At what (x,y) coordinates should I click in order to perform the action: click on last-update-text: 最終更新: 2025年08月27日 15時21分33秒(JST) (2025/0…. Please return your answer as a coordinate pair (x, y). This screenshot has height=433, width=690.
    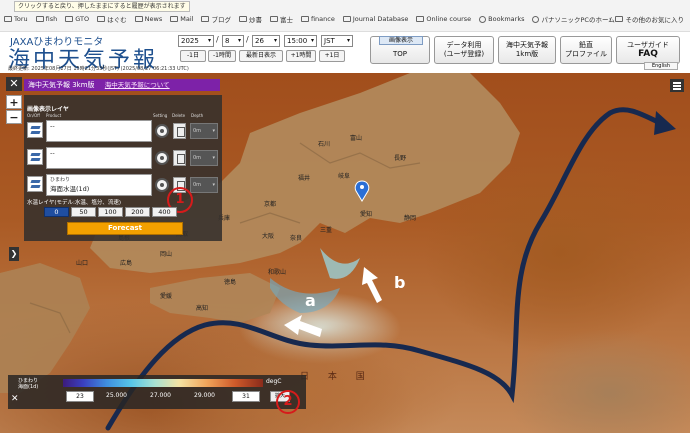
    Looking at the image, I should click on (98, 69).